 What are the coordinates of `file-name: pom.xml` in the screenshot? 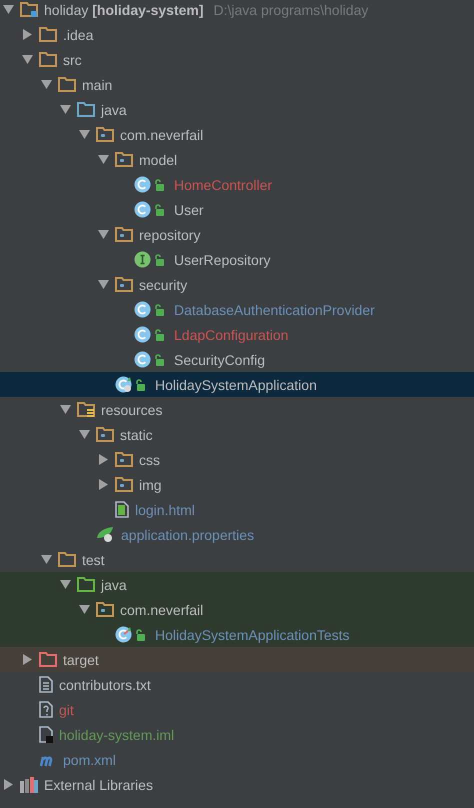 It's located at (89, 760).